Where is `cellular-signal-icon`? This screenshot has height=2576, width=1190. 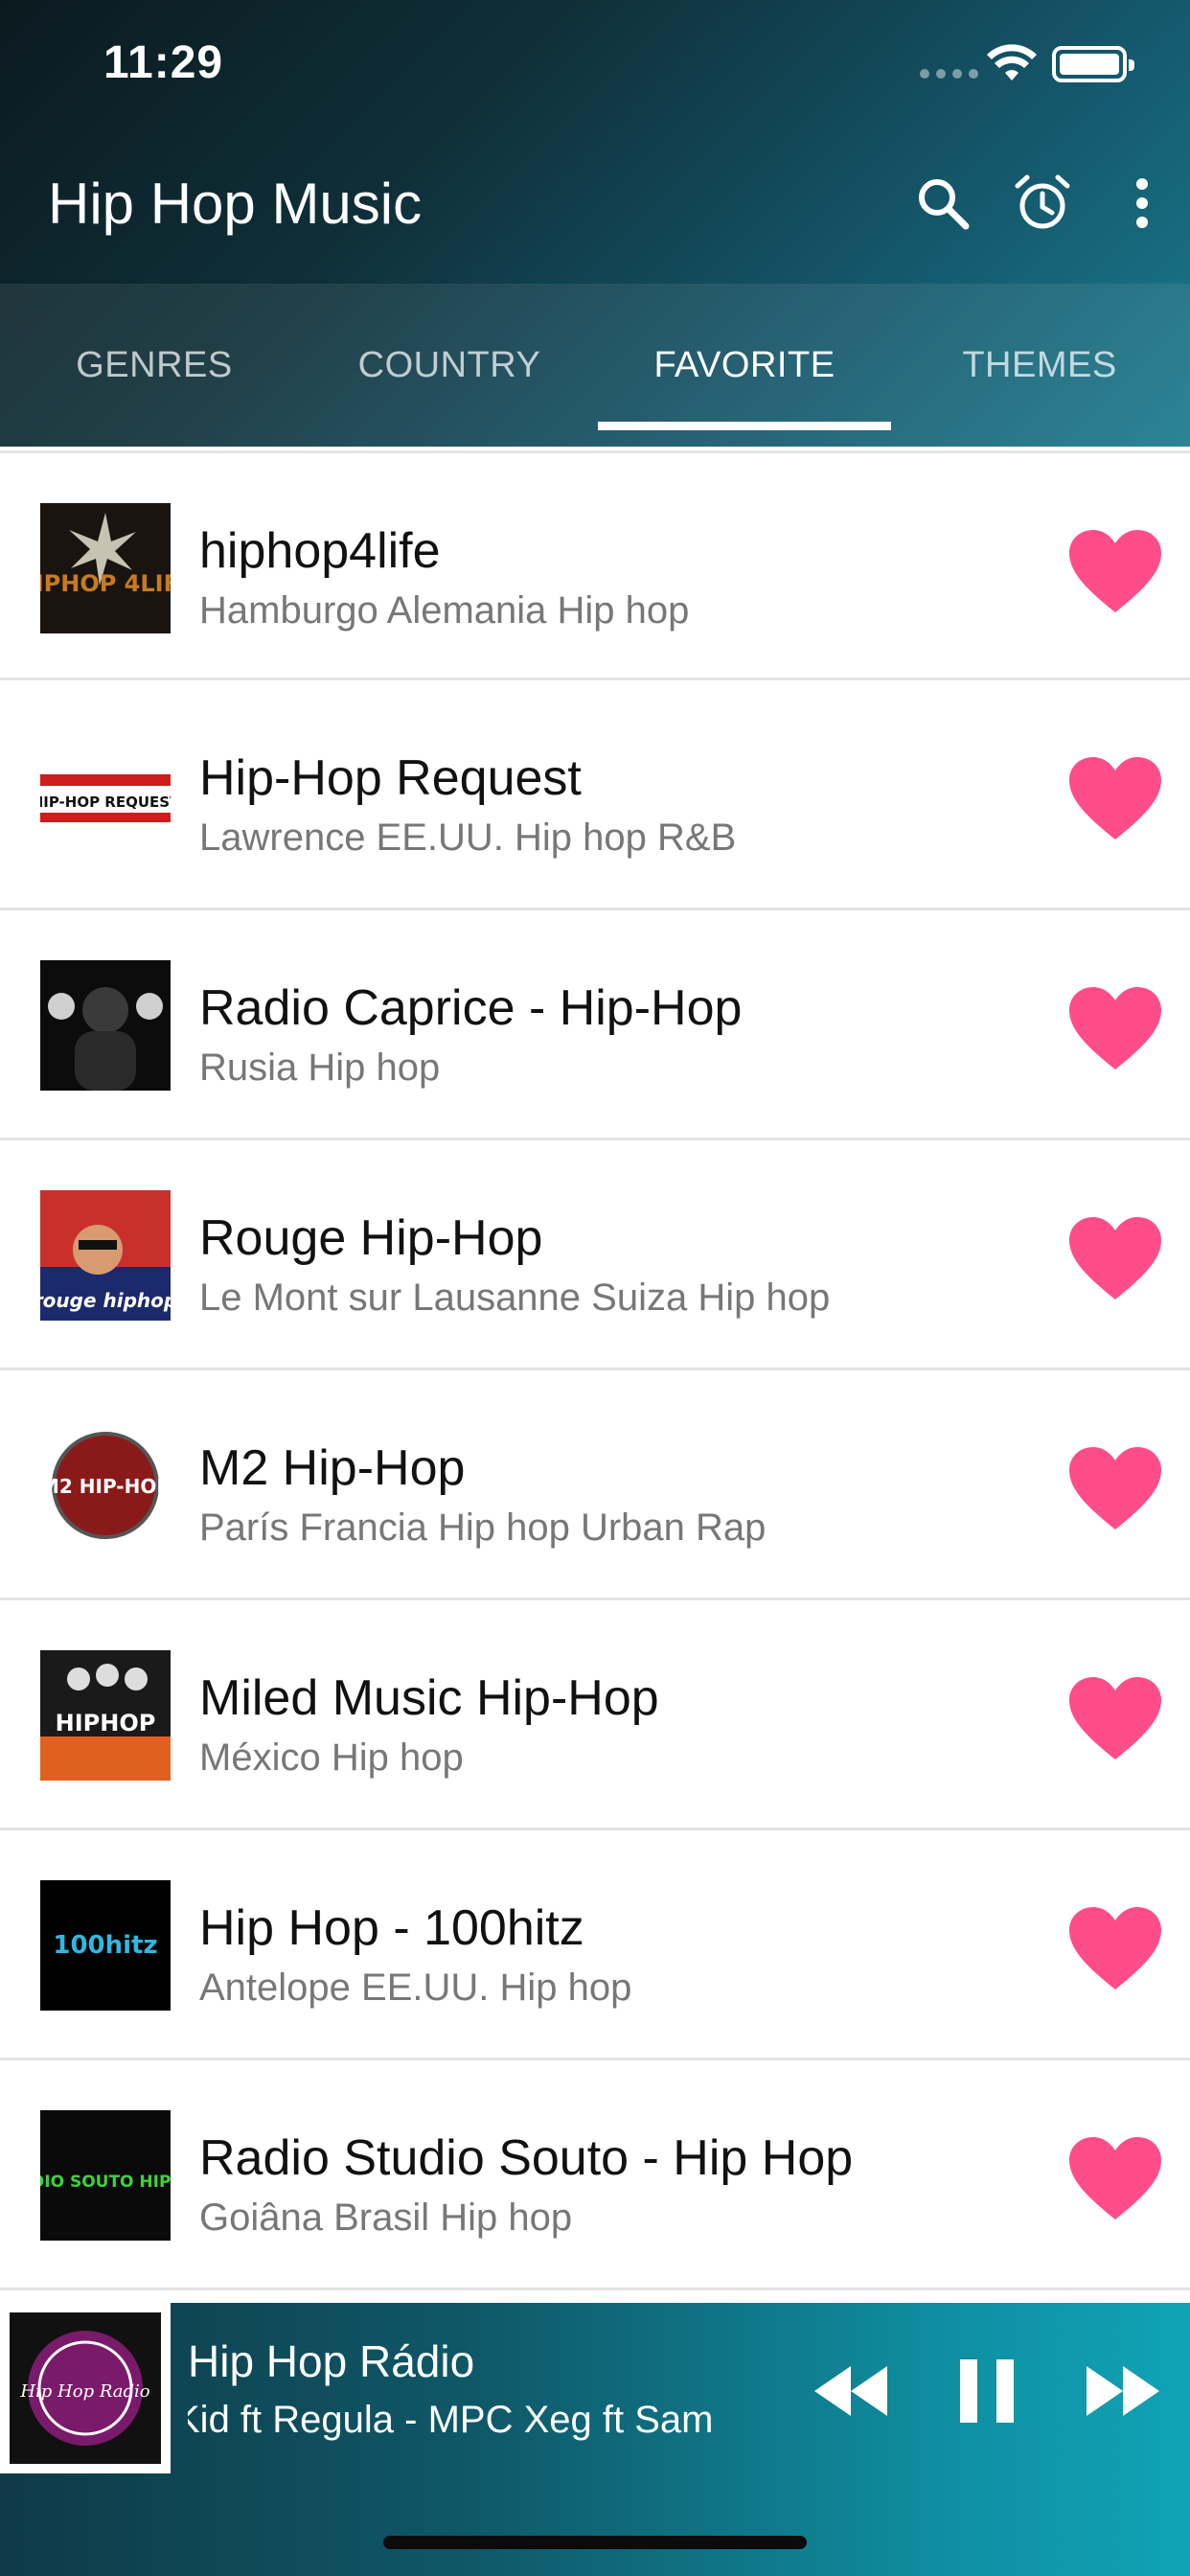
cellular-signal-icon is located at coordinates (949, 74).